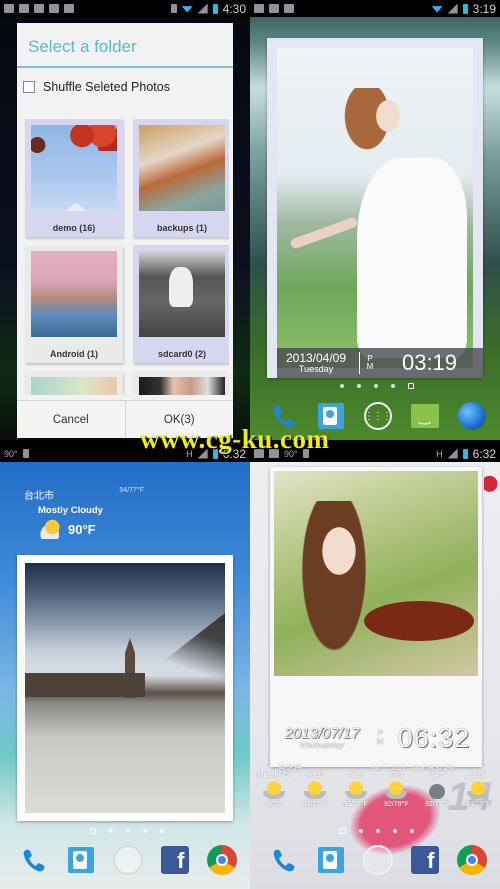 Image resolution: width=500 pixels, height=889 pixels. What do you see at coordinates (82, 529) in the screenshot?
I see `weather-temperature: 90°F` at bounding box center [82, 529].